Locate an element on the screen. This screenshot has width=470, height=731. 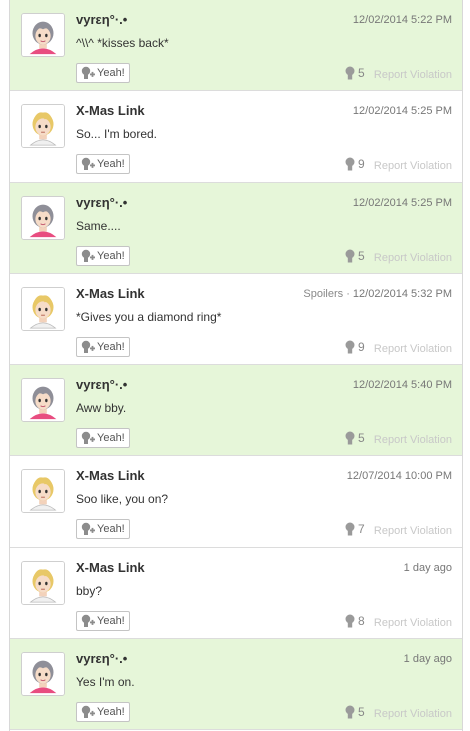
yeah-count-value: 8 is located at coordinates (361, 620).